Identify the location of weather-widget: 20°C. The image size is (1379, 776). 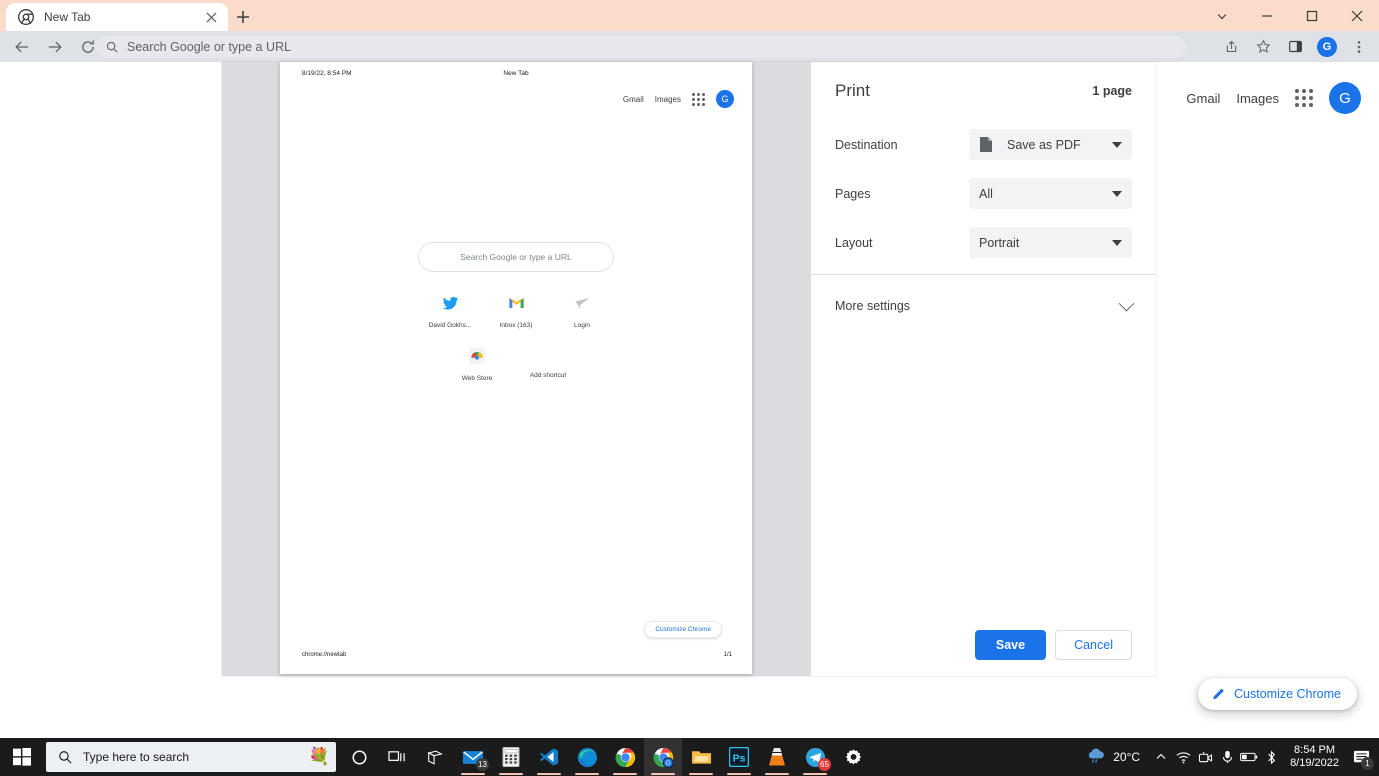
(1113, 757).